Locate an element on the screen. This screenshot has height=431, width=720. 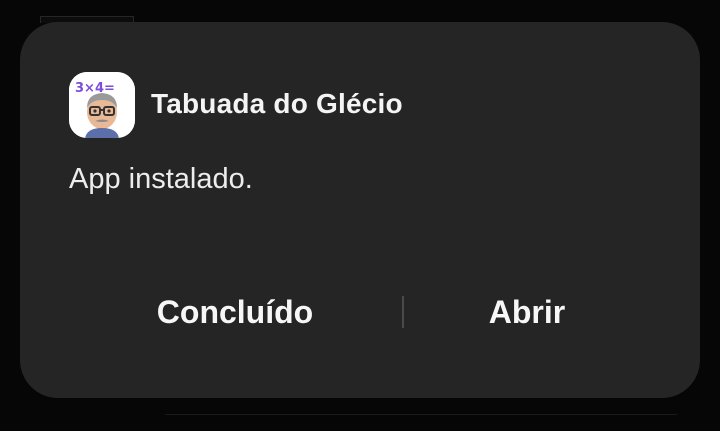
install-status-message: App instalado. is located at coordinates (161, 179).